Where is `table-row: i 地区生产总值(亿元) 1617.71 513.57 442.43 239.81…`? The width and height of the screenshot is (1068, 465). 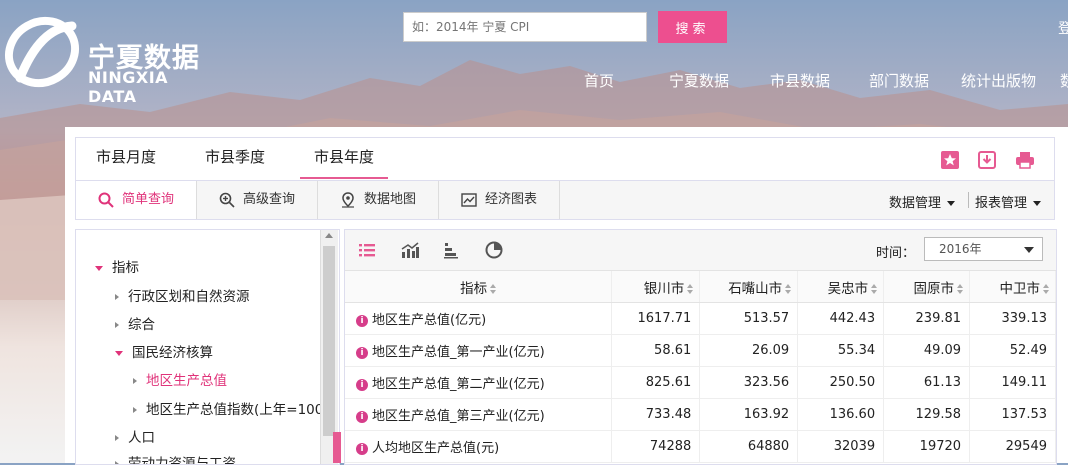
table-row: i 地区生产总值(亿元) 1617.71 513.57 442.43 239.81… is located at coordinates (700, 318).